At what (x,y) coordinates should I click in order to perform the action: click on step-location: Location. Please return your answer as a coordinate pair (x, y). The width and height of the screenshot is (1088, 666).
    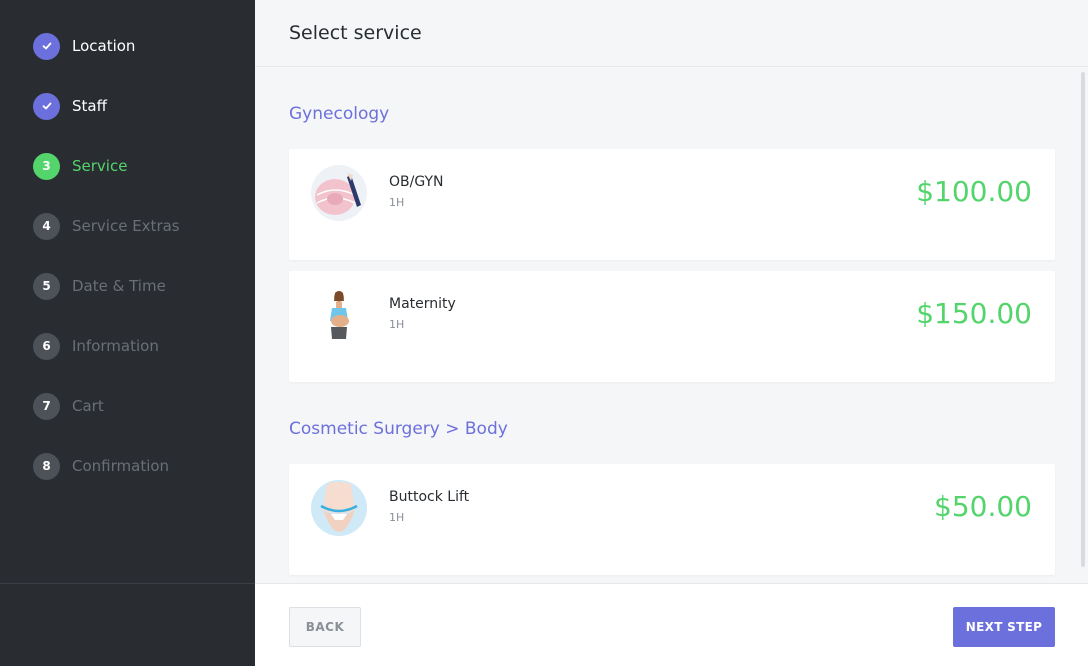
    Looking at the image, I should click on (84, 46).